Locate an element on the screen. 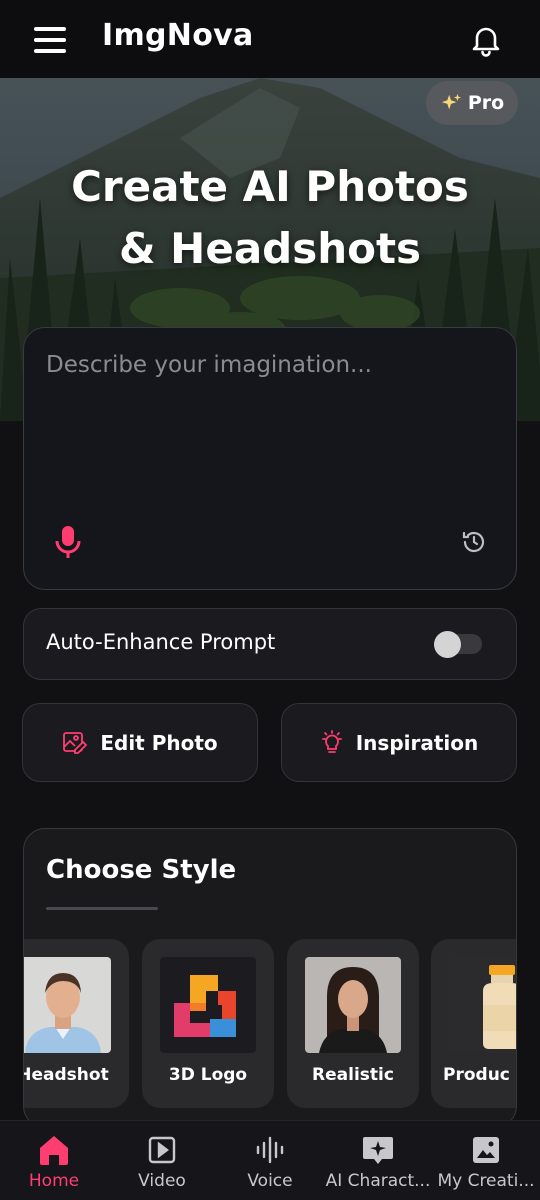 This screenshot has height=1200, width=540. sparkles-icon is located at coordinates (451, 101).